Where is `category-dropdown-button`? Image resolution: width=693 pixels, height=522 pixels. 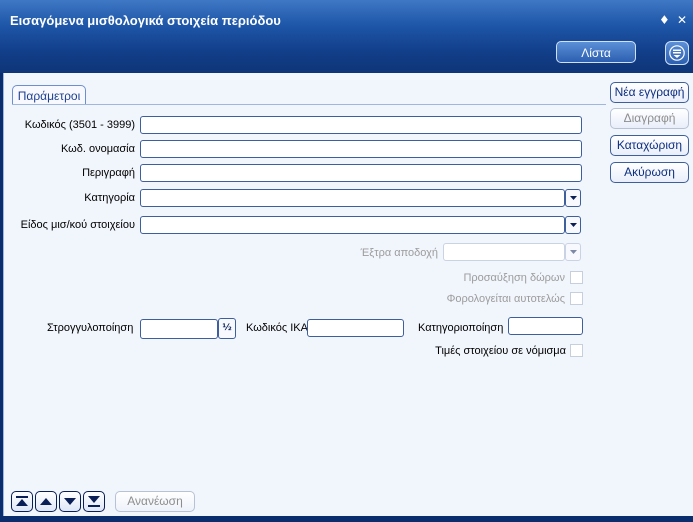 category-dropdown-button is located at coordinates (573, 198).